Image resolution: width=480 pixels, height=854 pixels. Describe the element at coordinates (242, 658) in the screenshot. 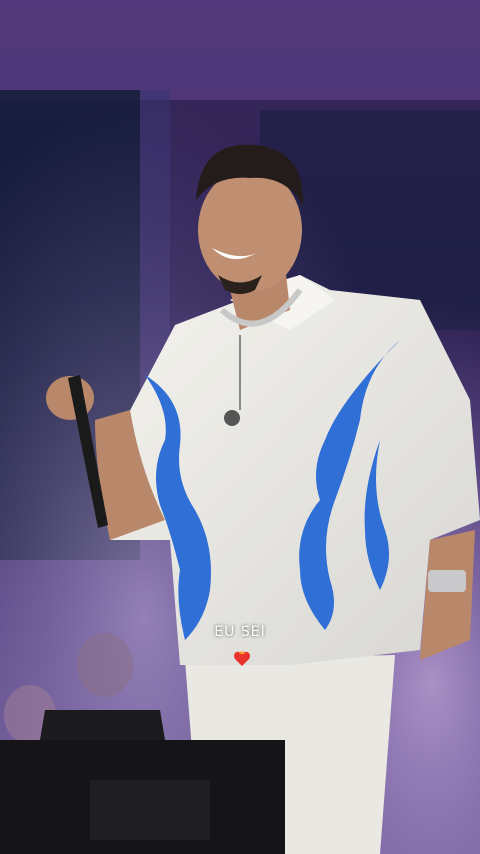

I see `heart-on-fire-icon` at that location.